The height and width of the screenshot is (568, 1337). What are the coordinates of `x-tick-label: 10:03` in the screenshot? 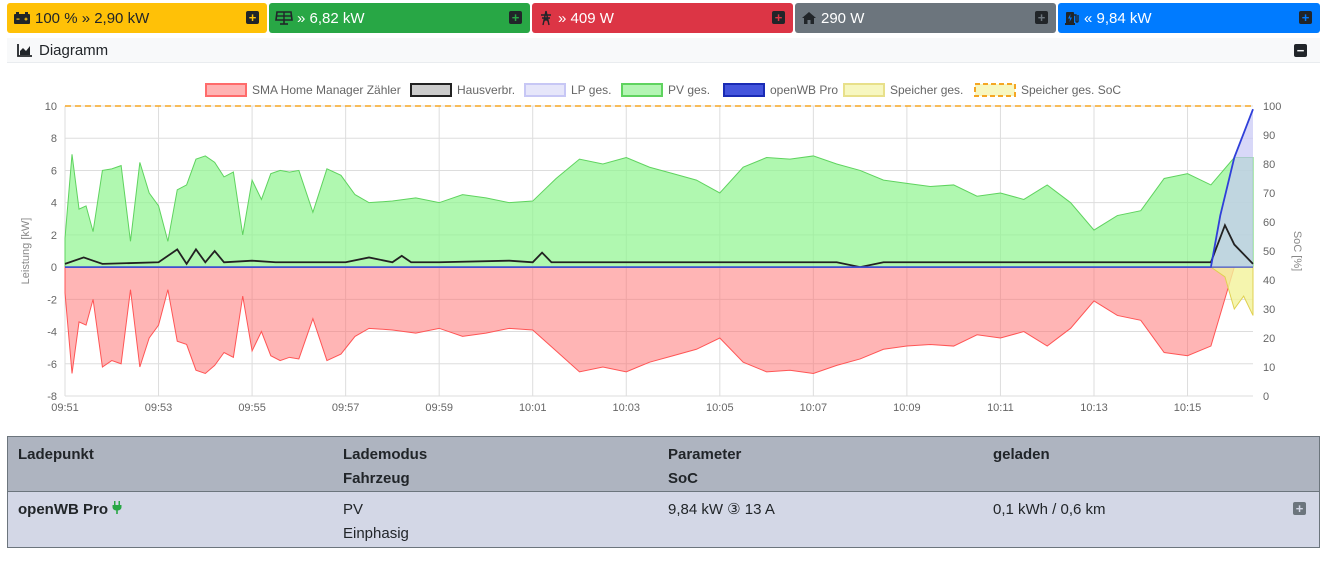 It's located at (626, 408).